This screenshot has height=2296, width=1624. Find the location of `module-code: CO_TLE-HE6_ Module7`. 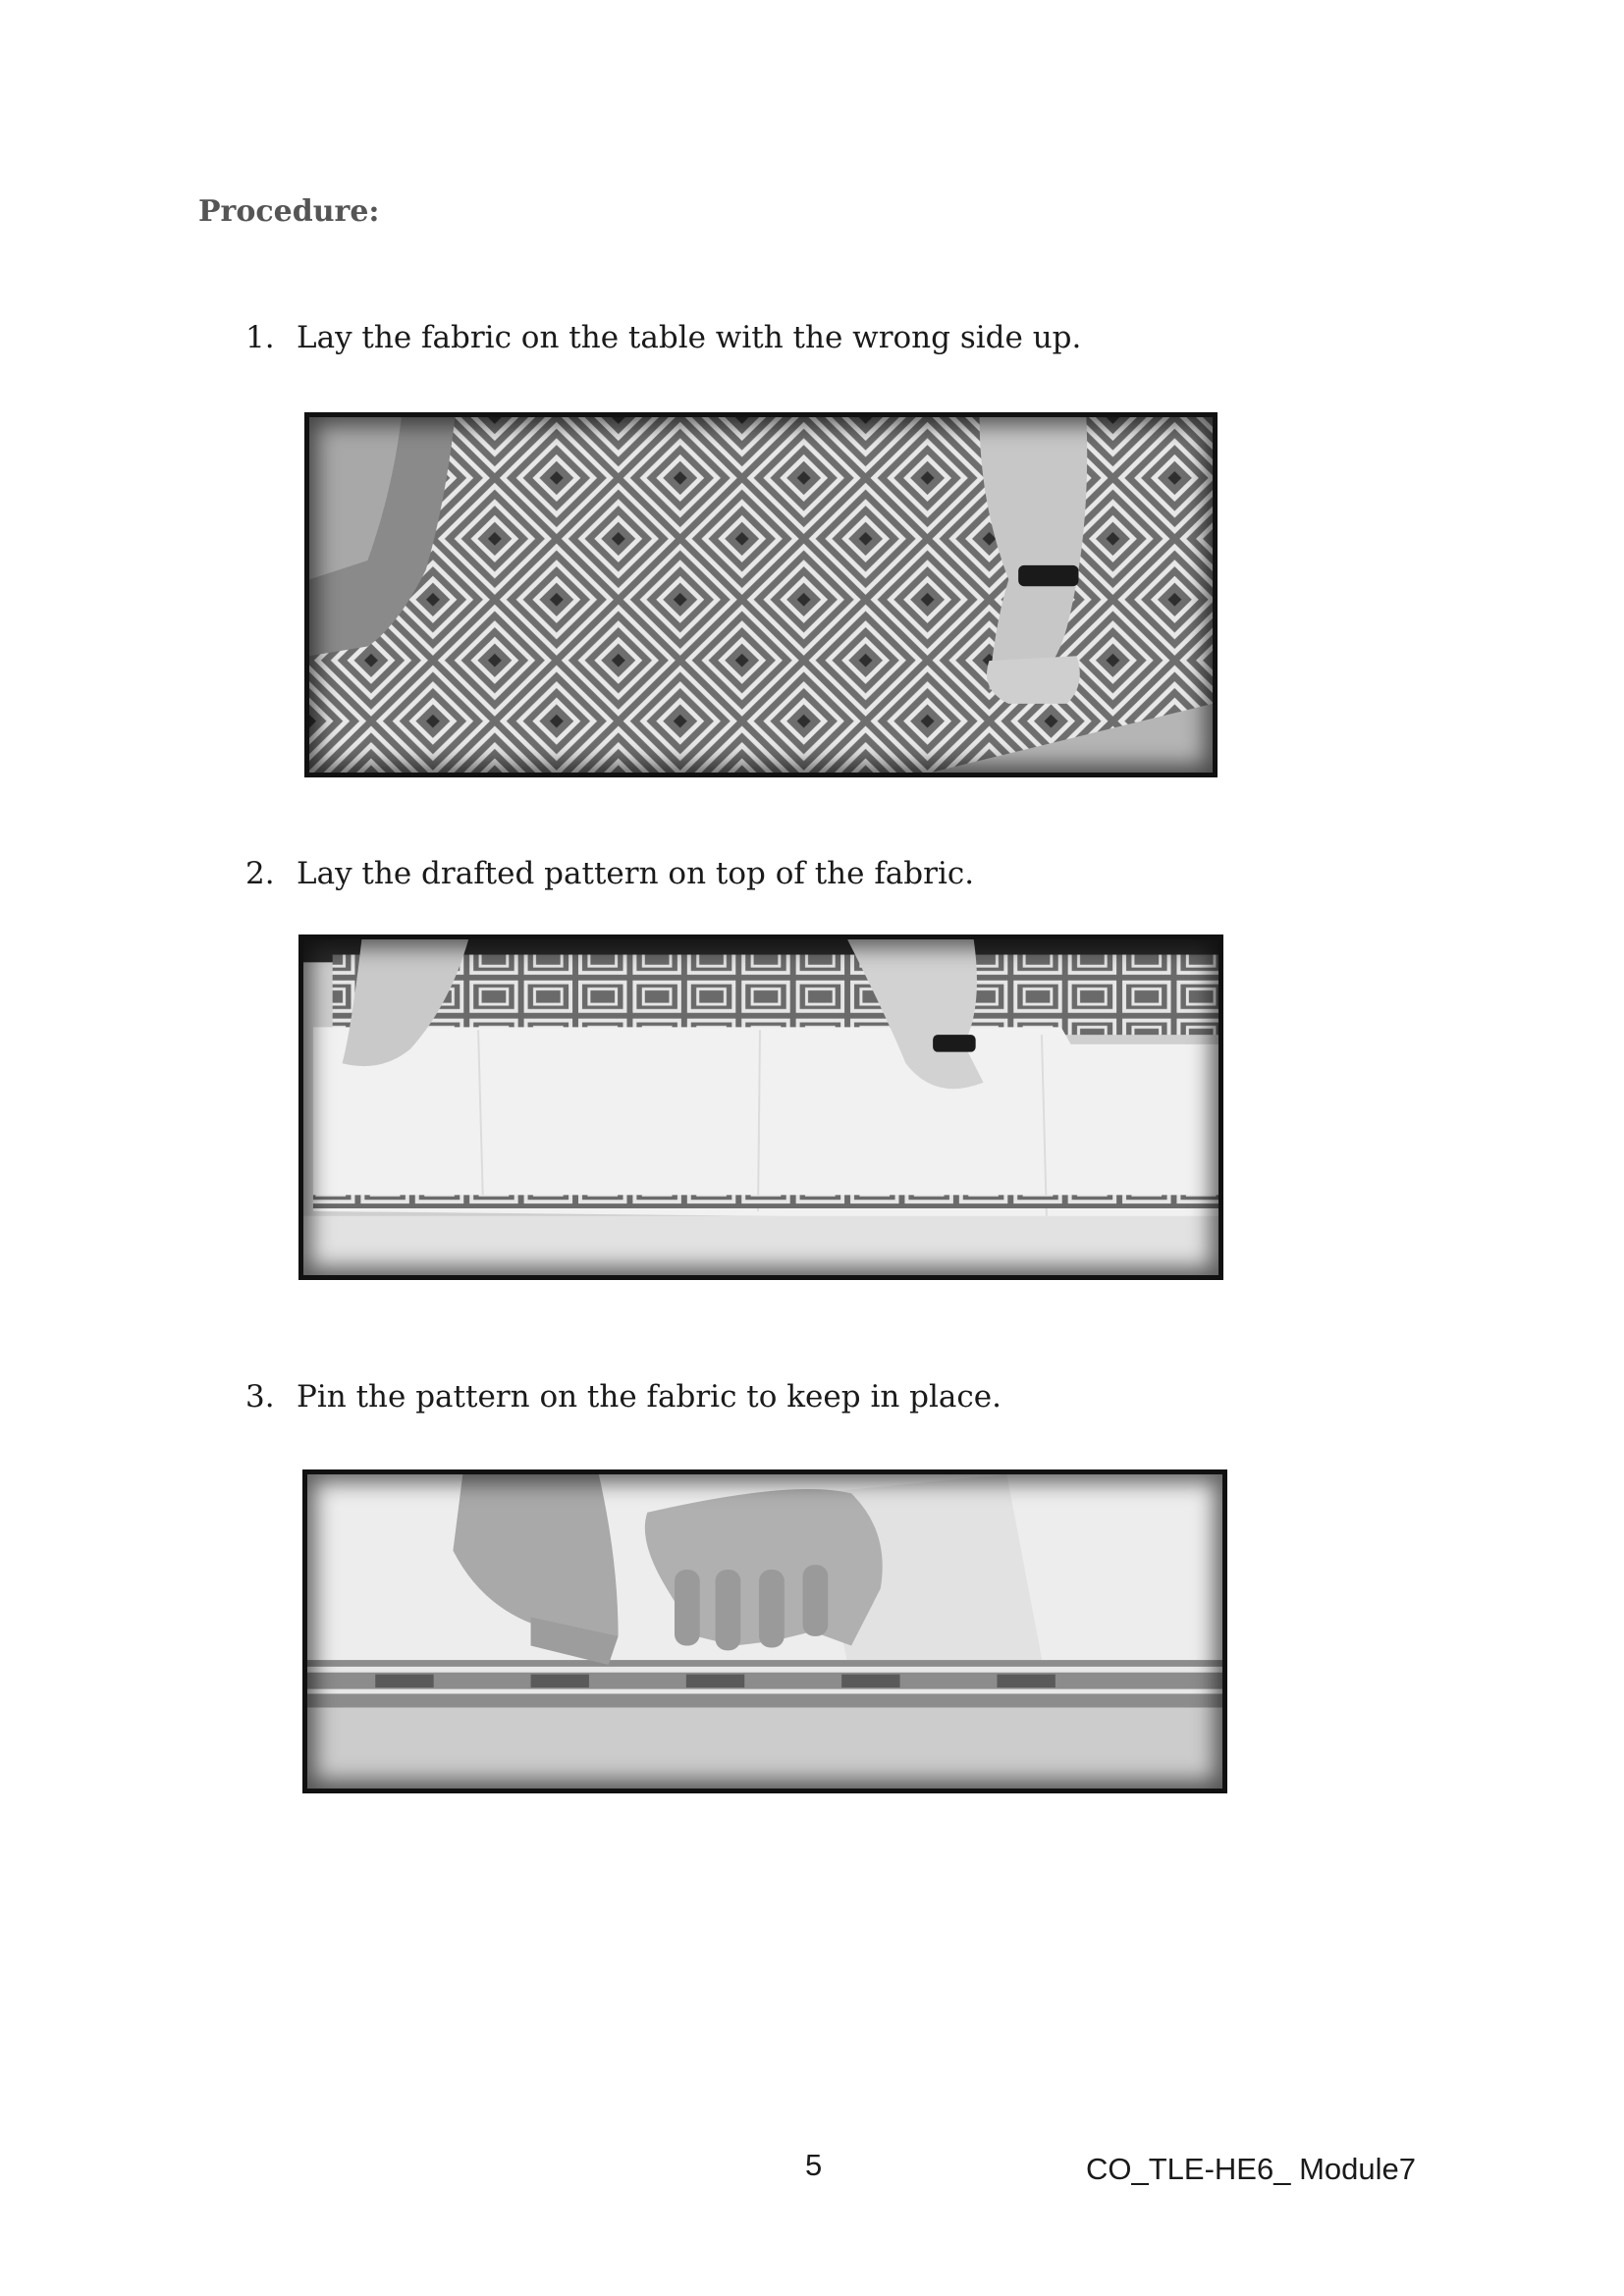

module-code: CO_TLE-HE6_ Module7 is located at coordinates (1251, 2169).